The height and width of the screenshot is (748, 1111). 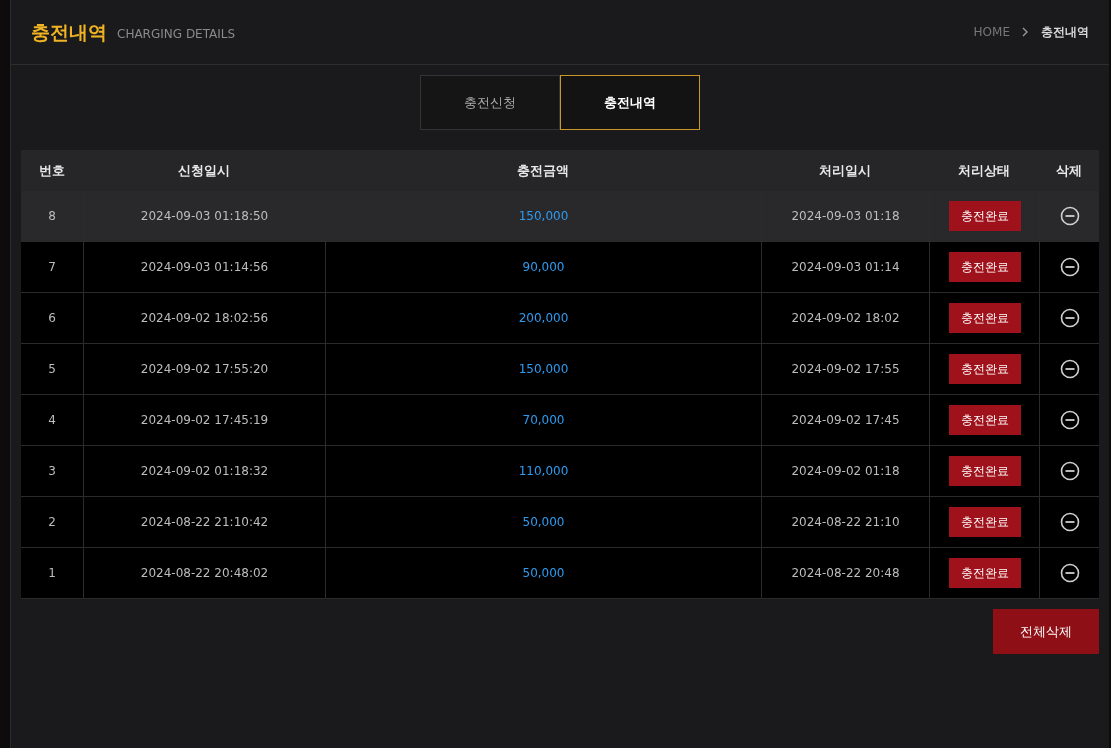 I want to click on table-cell-text: 2024-08-22 21:10:42, so click(x=204, y=522).